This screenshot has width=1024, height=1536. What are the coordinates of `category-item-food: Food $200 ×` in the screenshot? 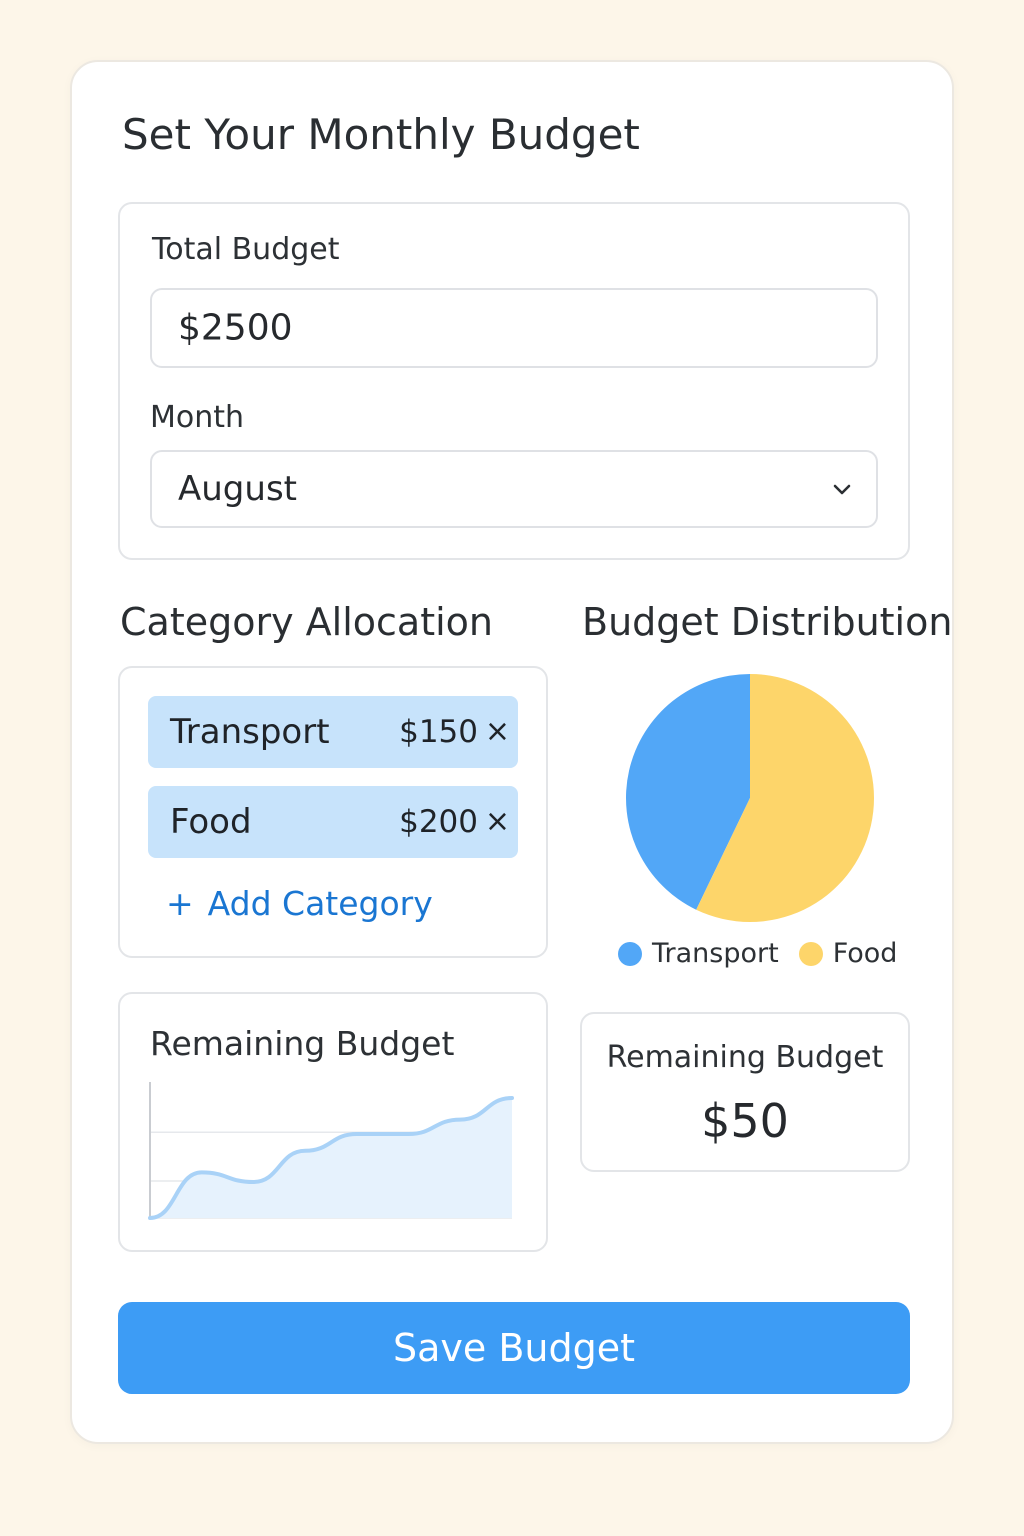 It's located at (333, 822).